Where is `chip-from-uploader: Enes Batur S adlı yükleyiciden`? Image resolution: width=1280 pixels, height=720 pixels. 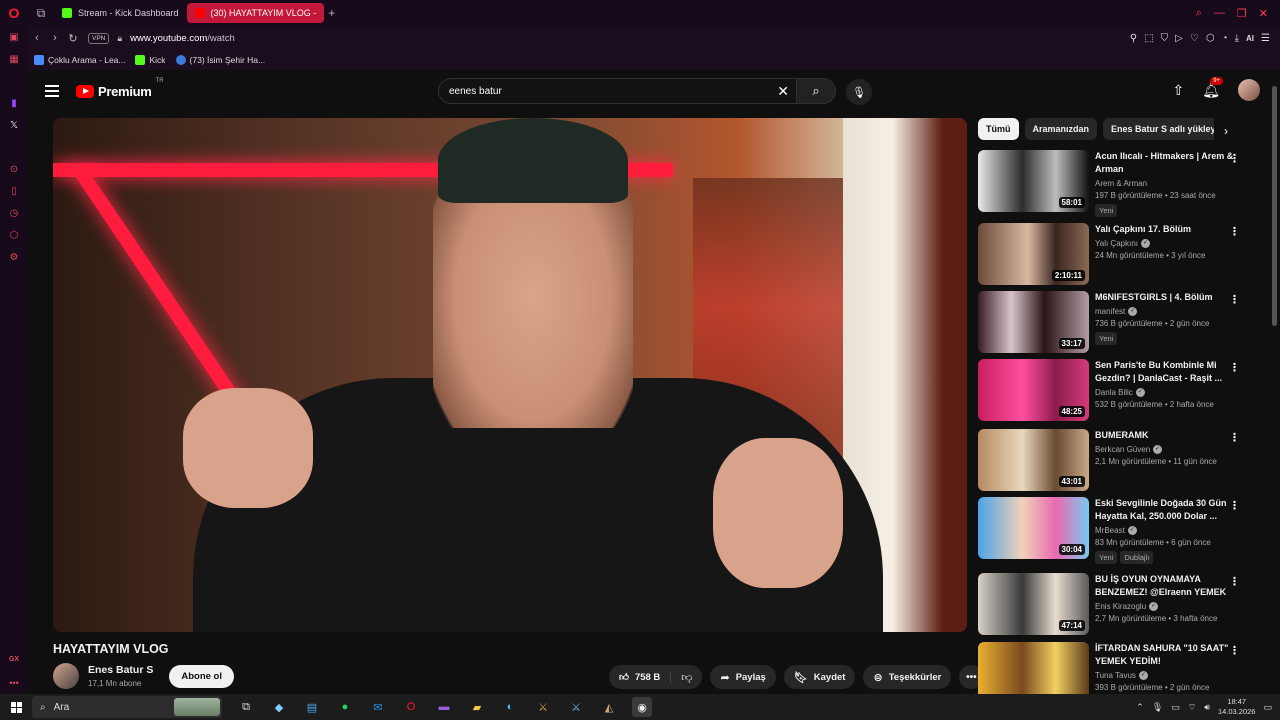 chip-from-uploader: Enes Batur S adlı yükleyiciden is located at coordinates (1158, 129).